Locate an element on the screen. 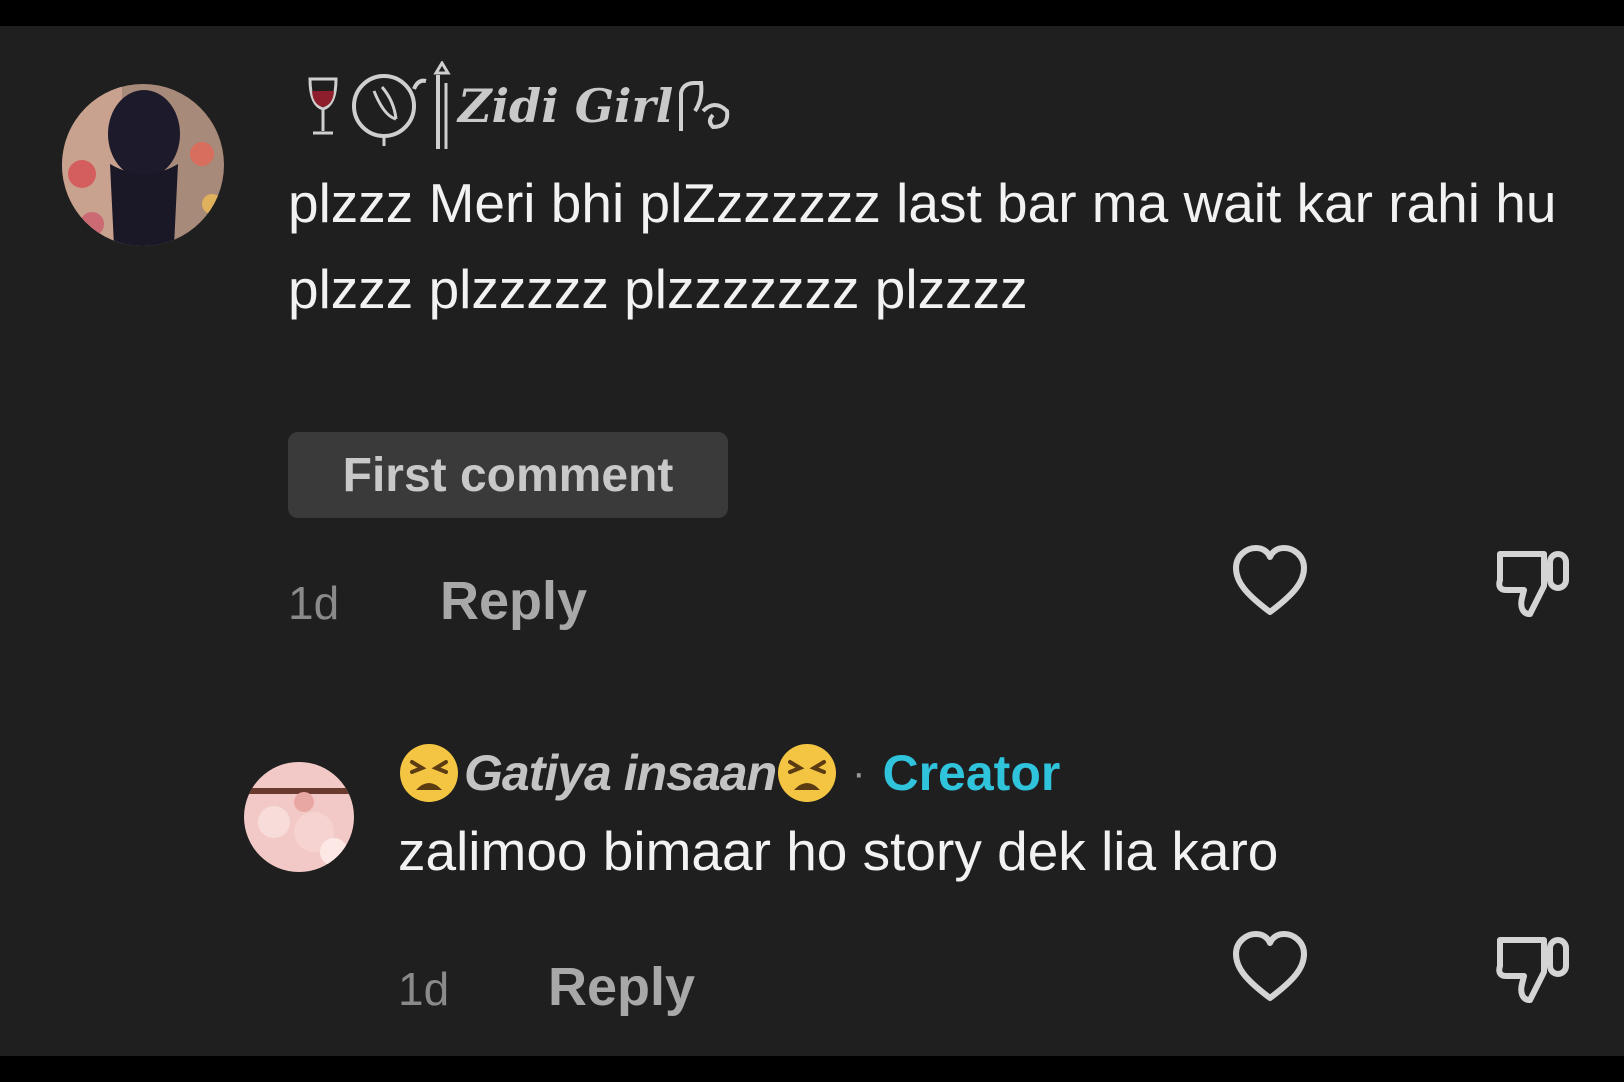 The image size is (1624, 1082). swirl-icon is located at coordinates (704, 106).